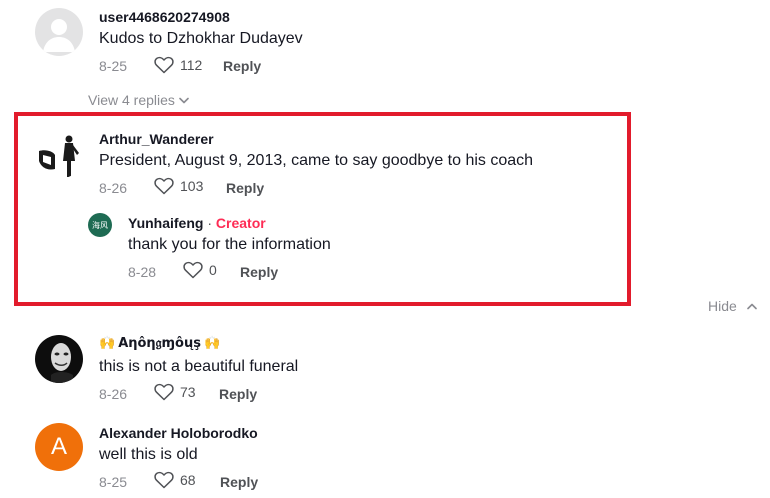 The height and width of the screenshot is (498, 770). I want to click on reply-date: 8-28, so click(142, 272).